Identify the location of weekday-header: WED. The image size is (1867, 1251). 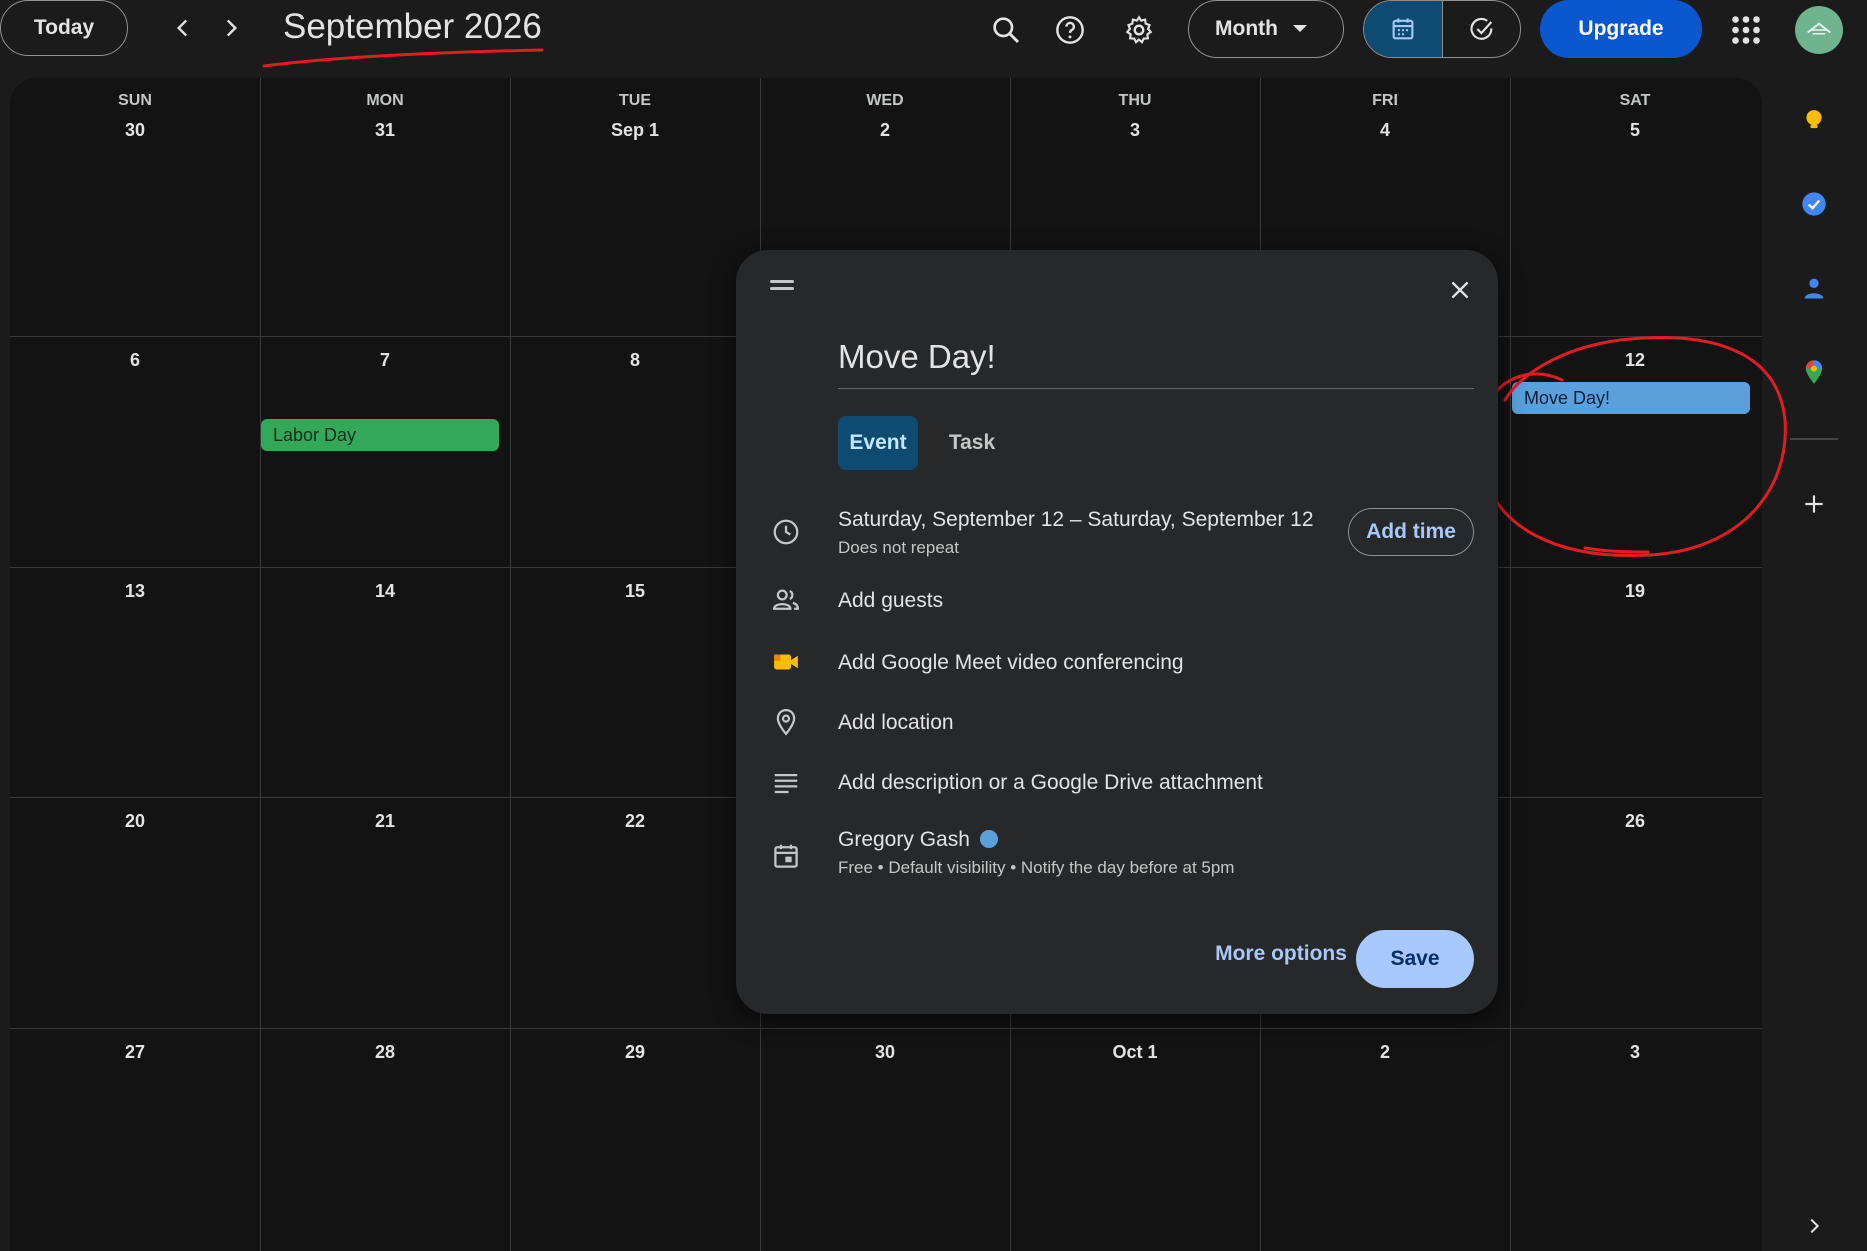
(885, 100).